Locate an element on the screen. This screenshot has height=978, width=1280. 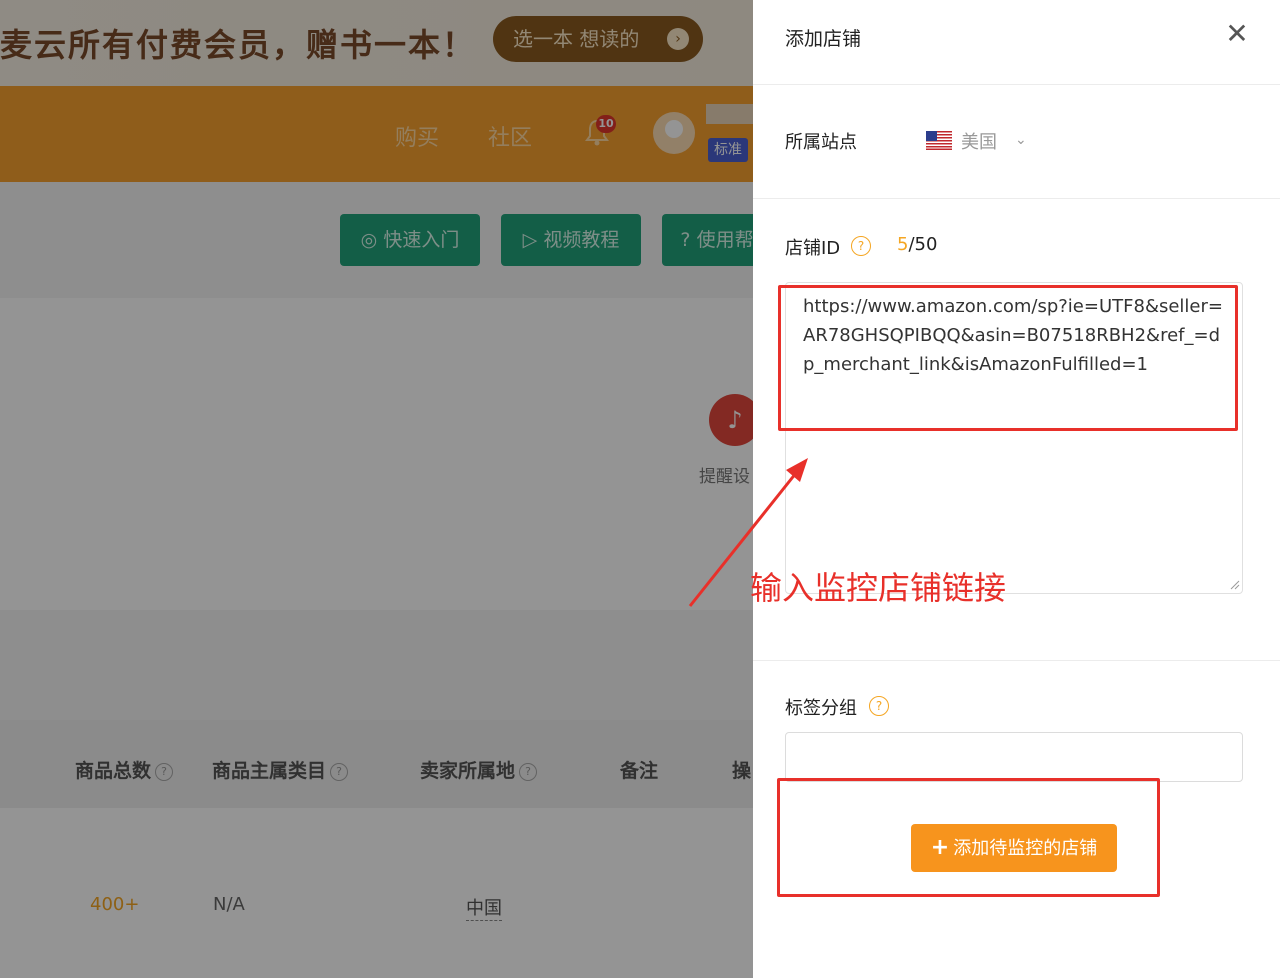
highlight-box-button is located at coordinates (968, 837).